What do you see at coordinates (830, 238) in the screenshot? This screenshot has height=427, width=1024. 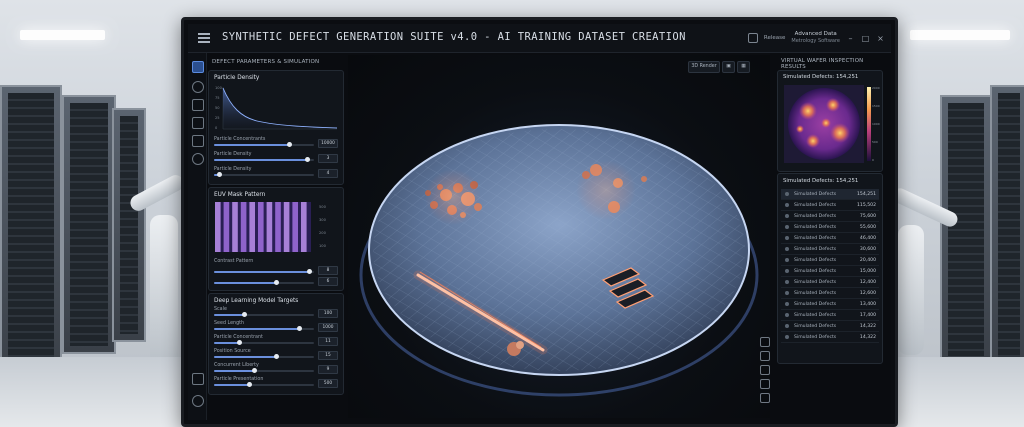 I see `result-row: Simulated Defects 46,400` at bounding box center [830, 238].